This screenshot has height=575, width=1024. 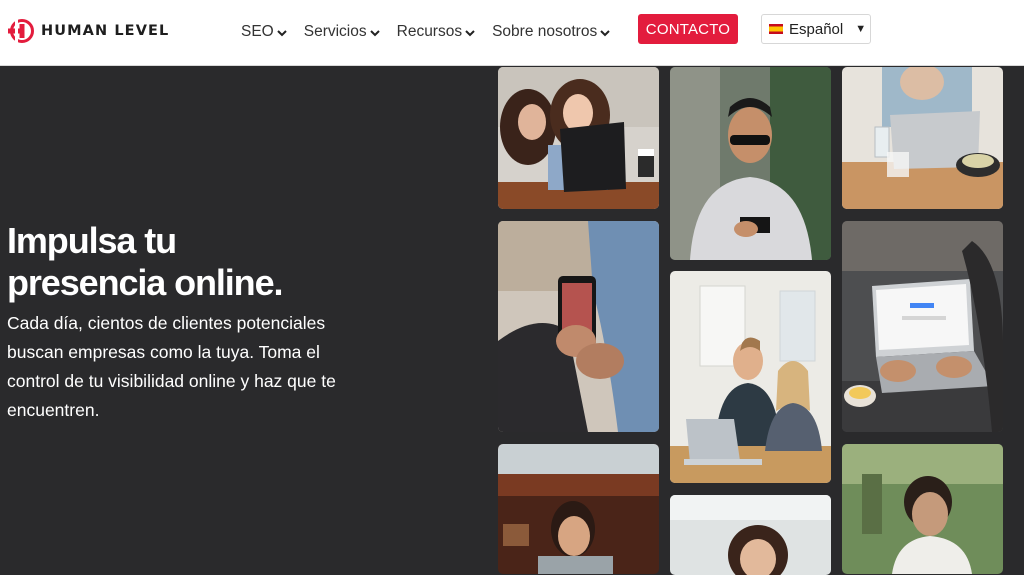 I want to click on human-level-logo-icon, so click(x=21, y=31).